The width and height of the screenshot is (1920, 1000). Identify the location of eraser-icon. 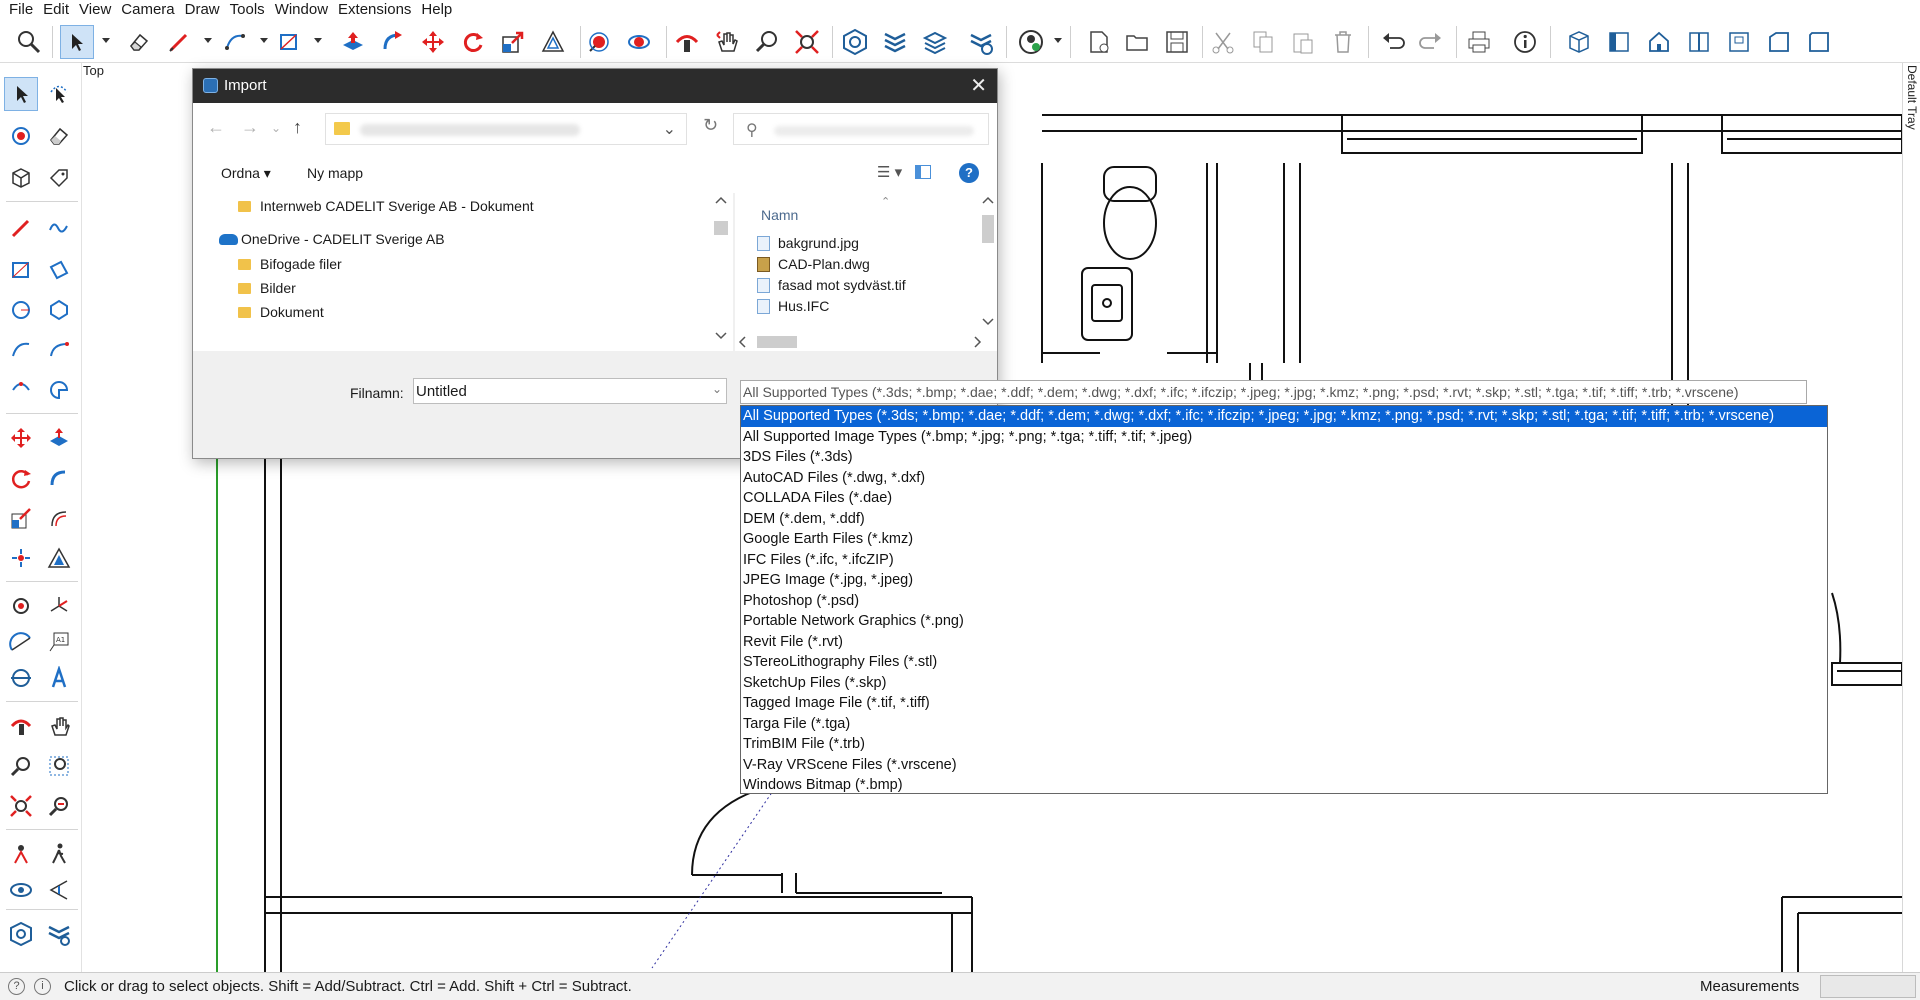
(59, 136).